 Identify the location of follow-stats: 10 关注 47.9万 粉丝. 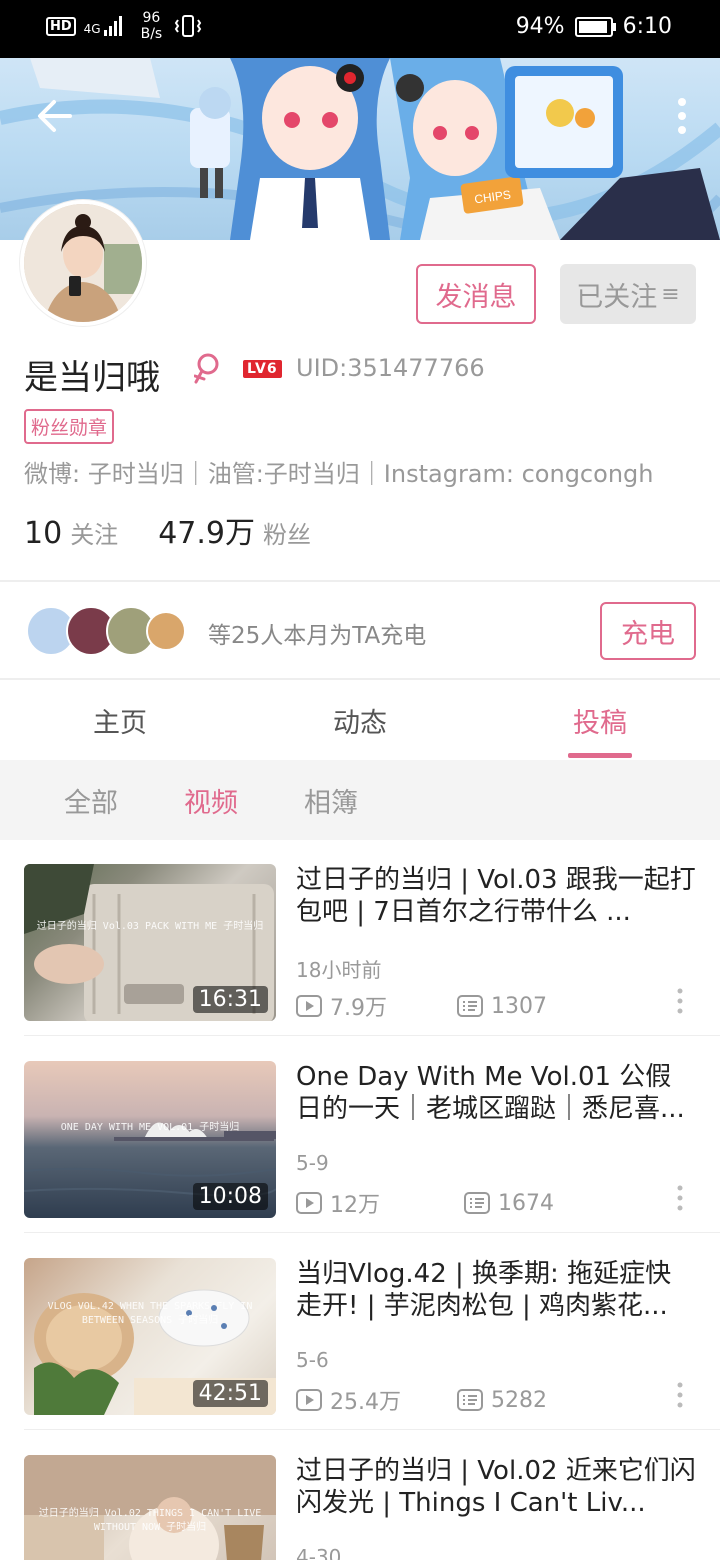
(167, 530).